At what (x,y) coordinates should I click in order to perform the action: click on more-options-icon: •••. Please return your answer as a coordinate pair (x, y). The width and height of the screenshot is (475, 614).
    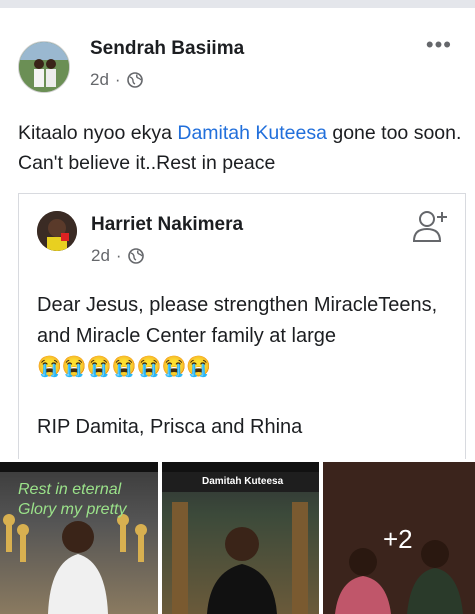
    Looking at the image, I should click on (439, 45).